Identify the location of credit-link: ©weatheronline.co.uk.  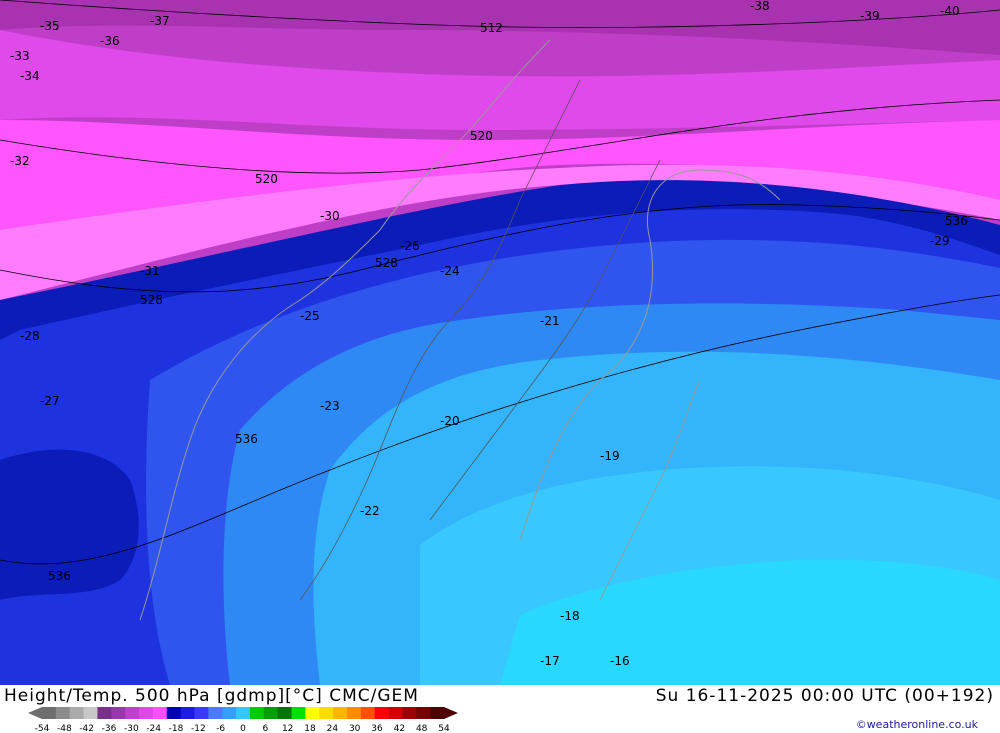
(917, 724).